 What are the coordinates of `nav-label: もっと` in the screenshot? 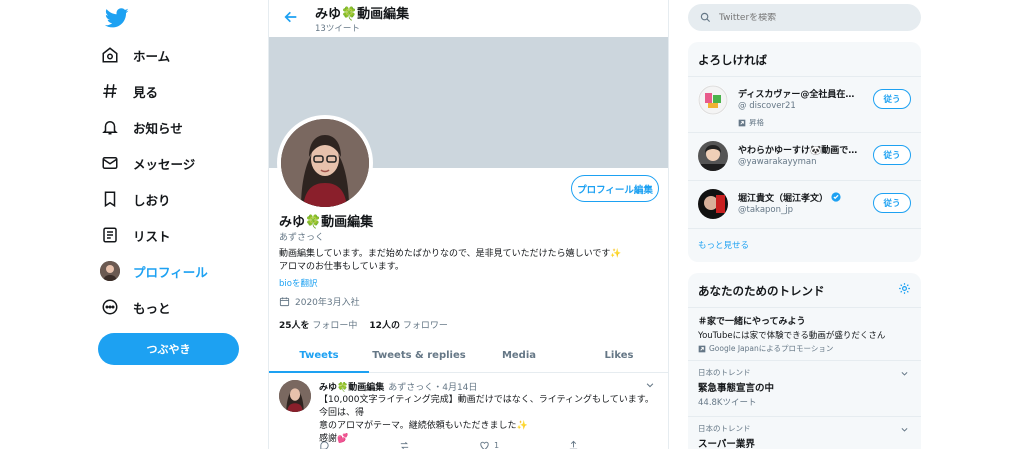 It's located at (152, 308).